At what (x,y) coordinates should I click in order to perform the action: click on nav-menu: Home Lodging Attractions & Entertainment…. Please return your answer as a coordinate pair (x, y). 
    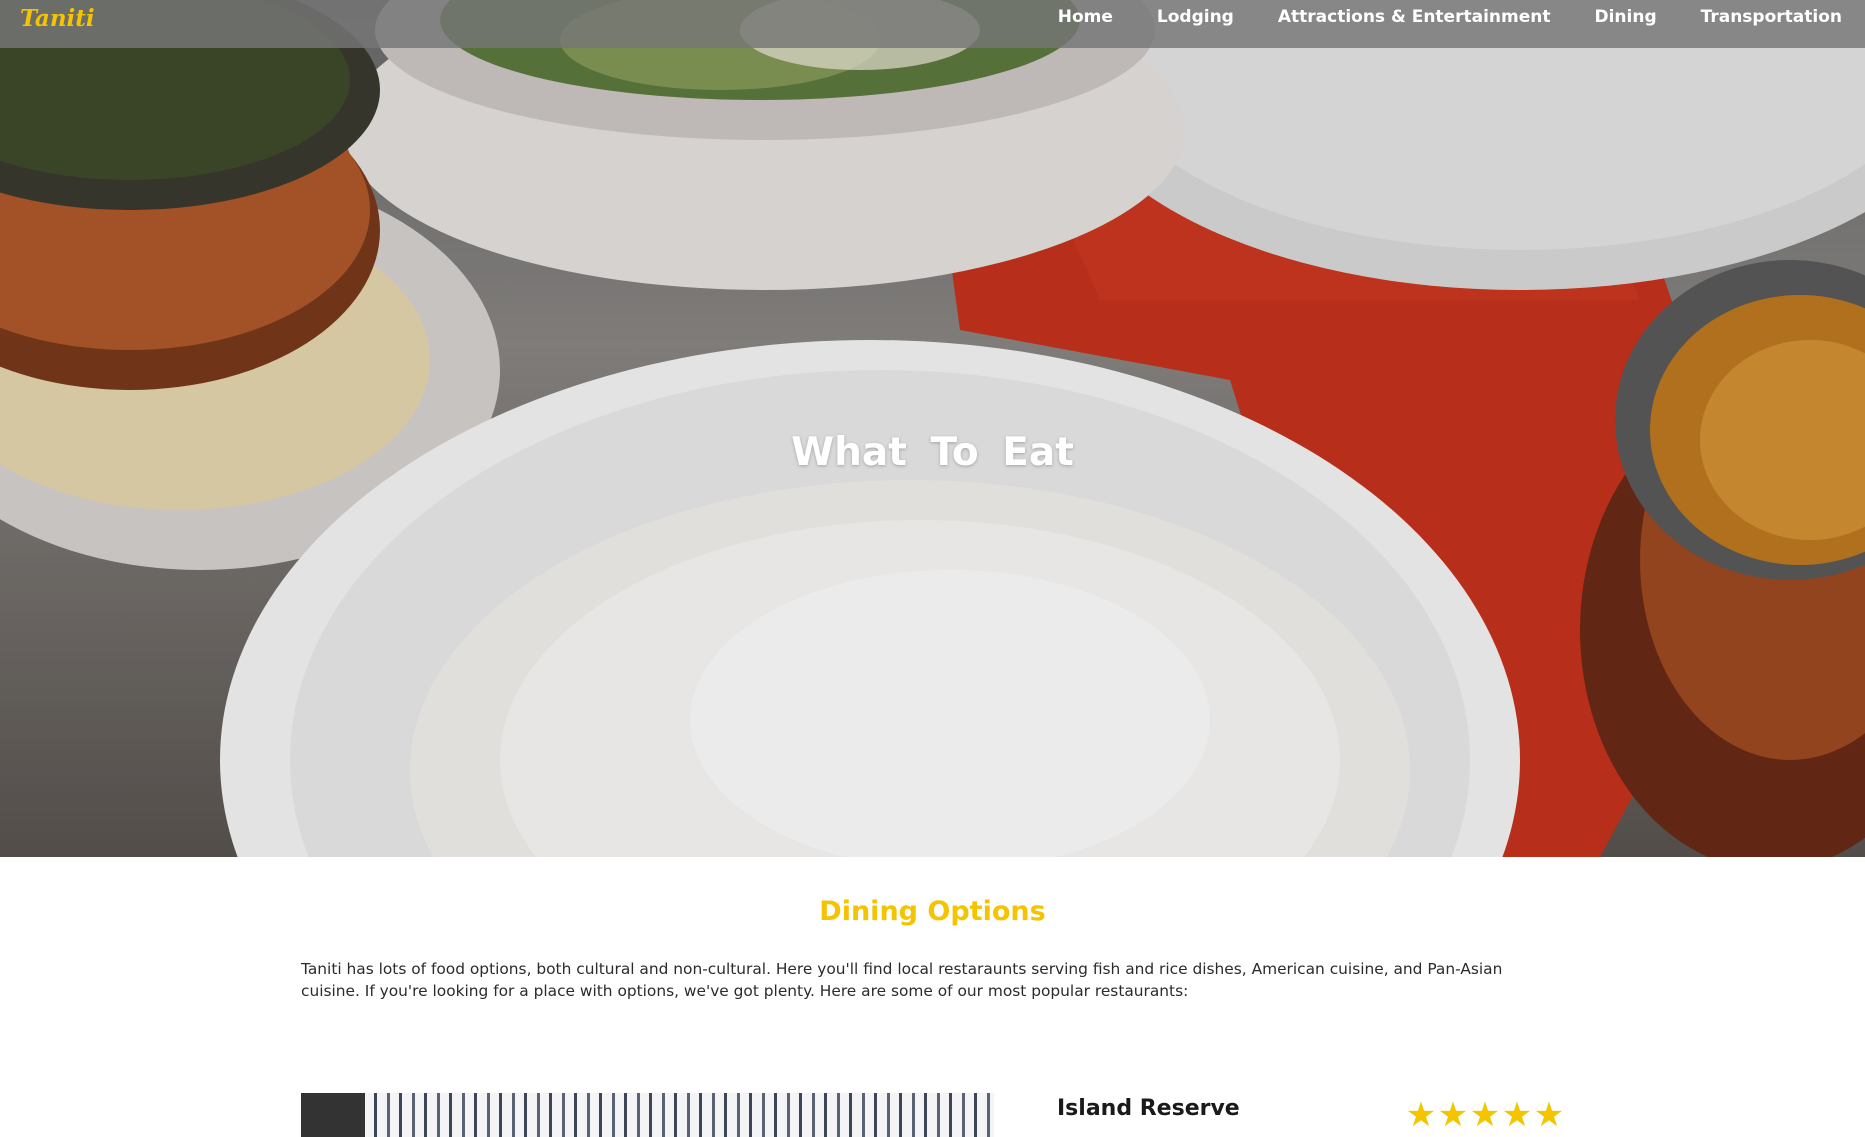
    Looking at the image, I should click on (1428, 17).